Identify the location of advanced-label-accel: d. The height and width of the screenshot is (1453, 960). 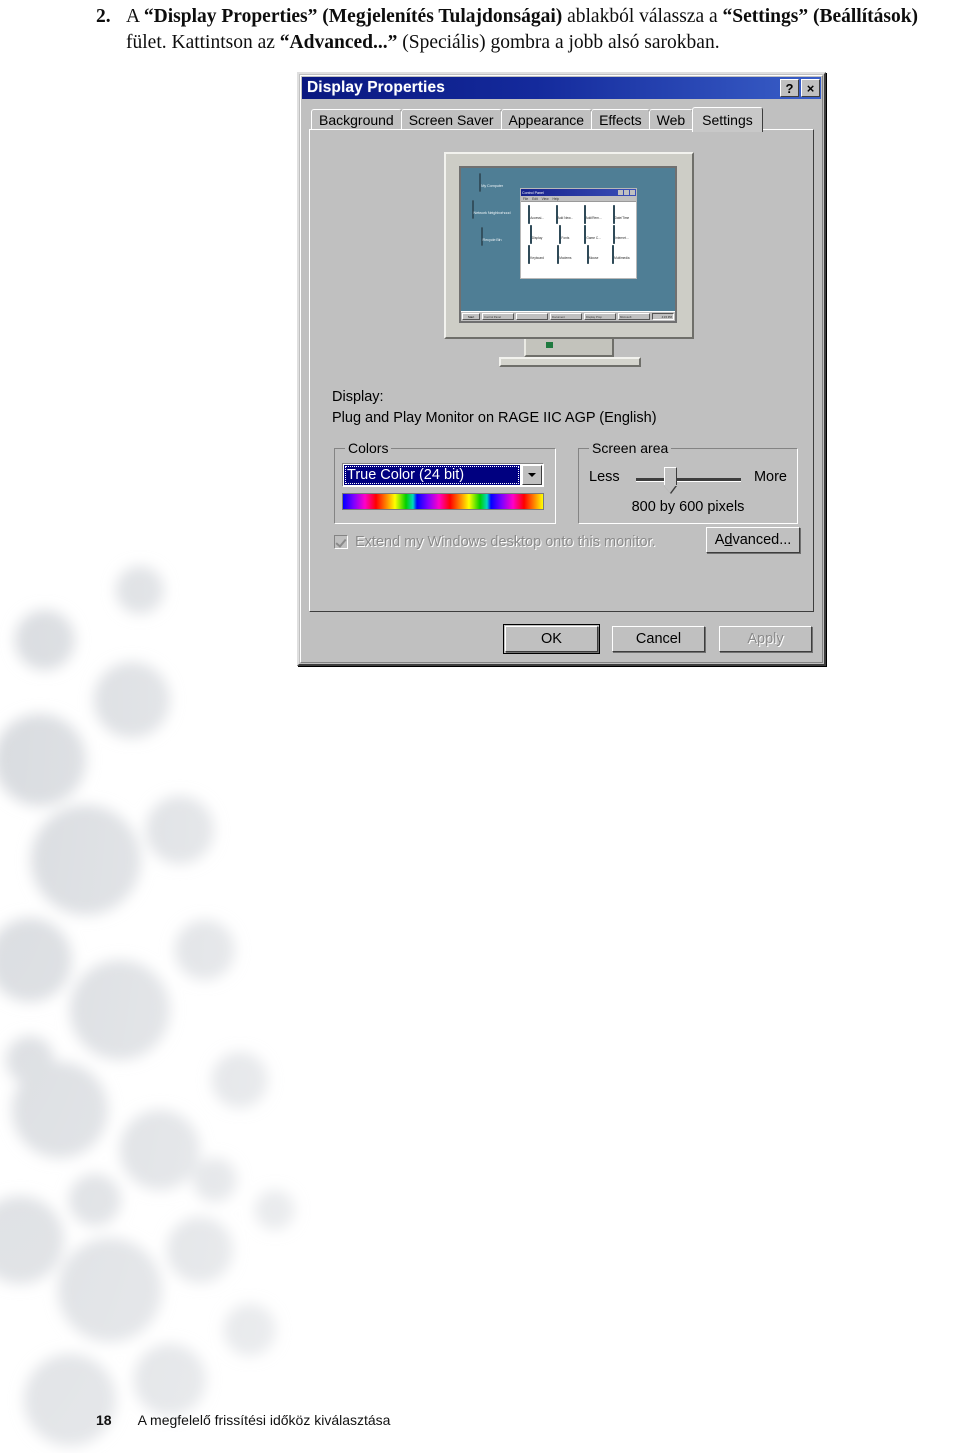
(728, 540).